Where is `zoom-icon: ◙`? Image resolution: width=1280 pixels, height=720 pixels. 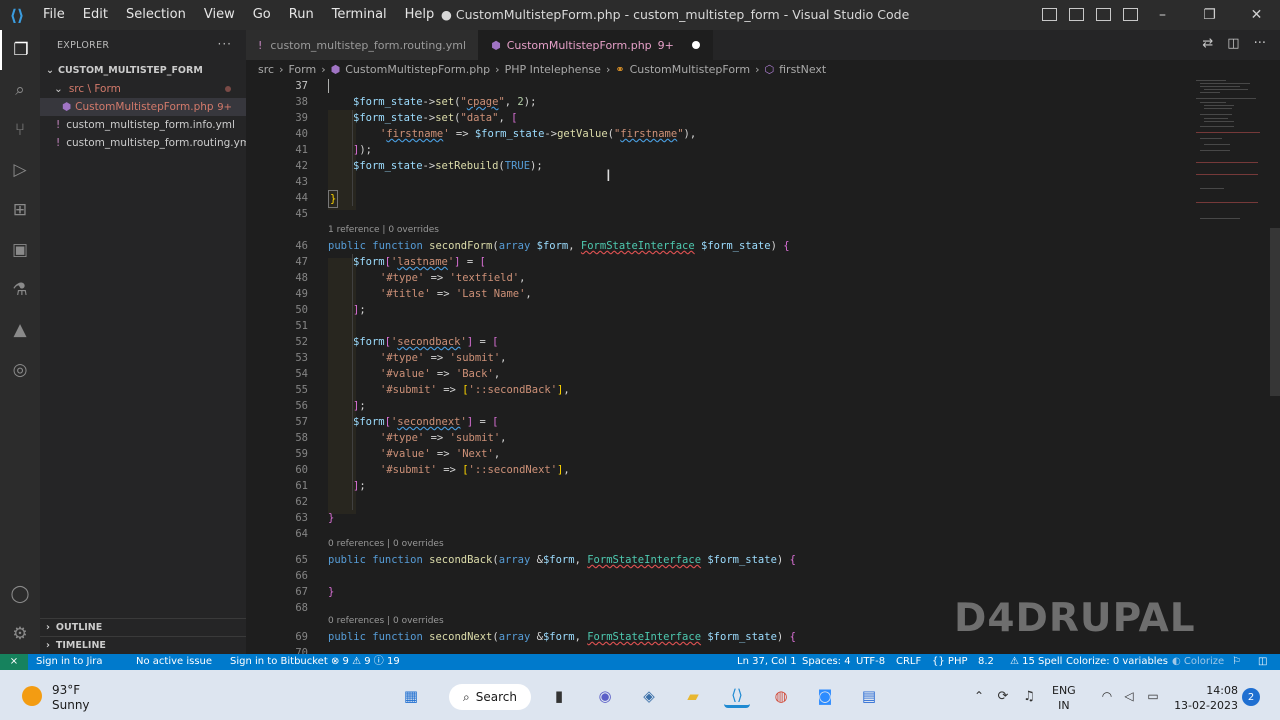
zoom-icon: ◙ is located at coordinates (825, 696).